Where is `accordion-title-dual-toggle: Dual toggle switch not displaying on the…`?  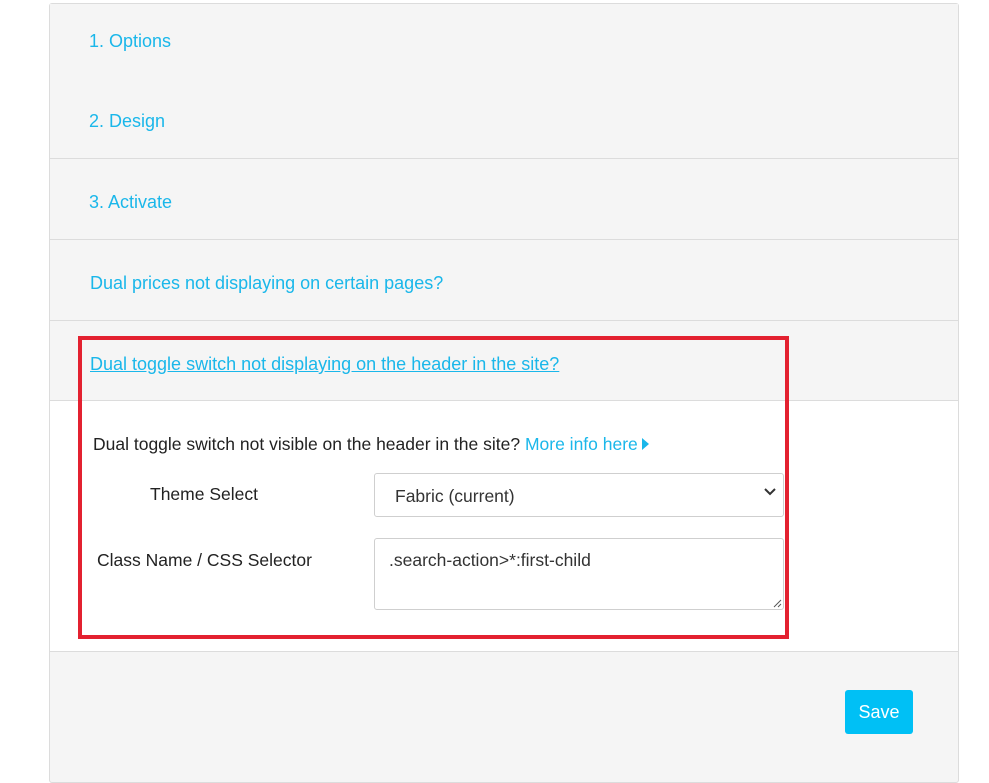
accordion-title-dual-toggle: Dual toggle switch not displaying on the… is located at coordinates (324, 364).